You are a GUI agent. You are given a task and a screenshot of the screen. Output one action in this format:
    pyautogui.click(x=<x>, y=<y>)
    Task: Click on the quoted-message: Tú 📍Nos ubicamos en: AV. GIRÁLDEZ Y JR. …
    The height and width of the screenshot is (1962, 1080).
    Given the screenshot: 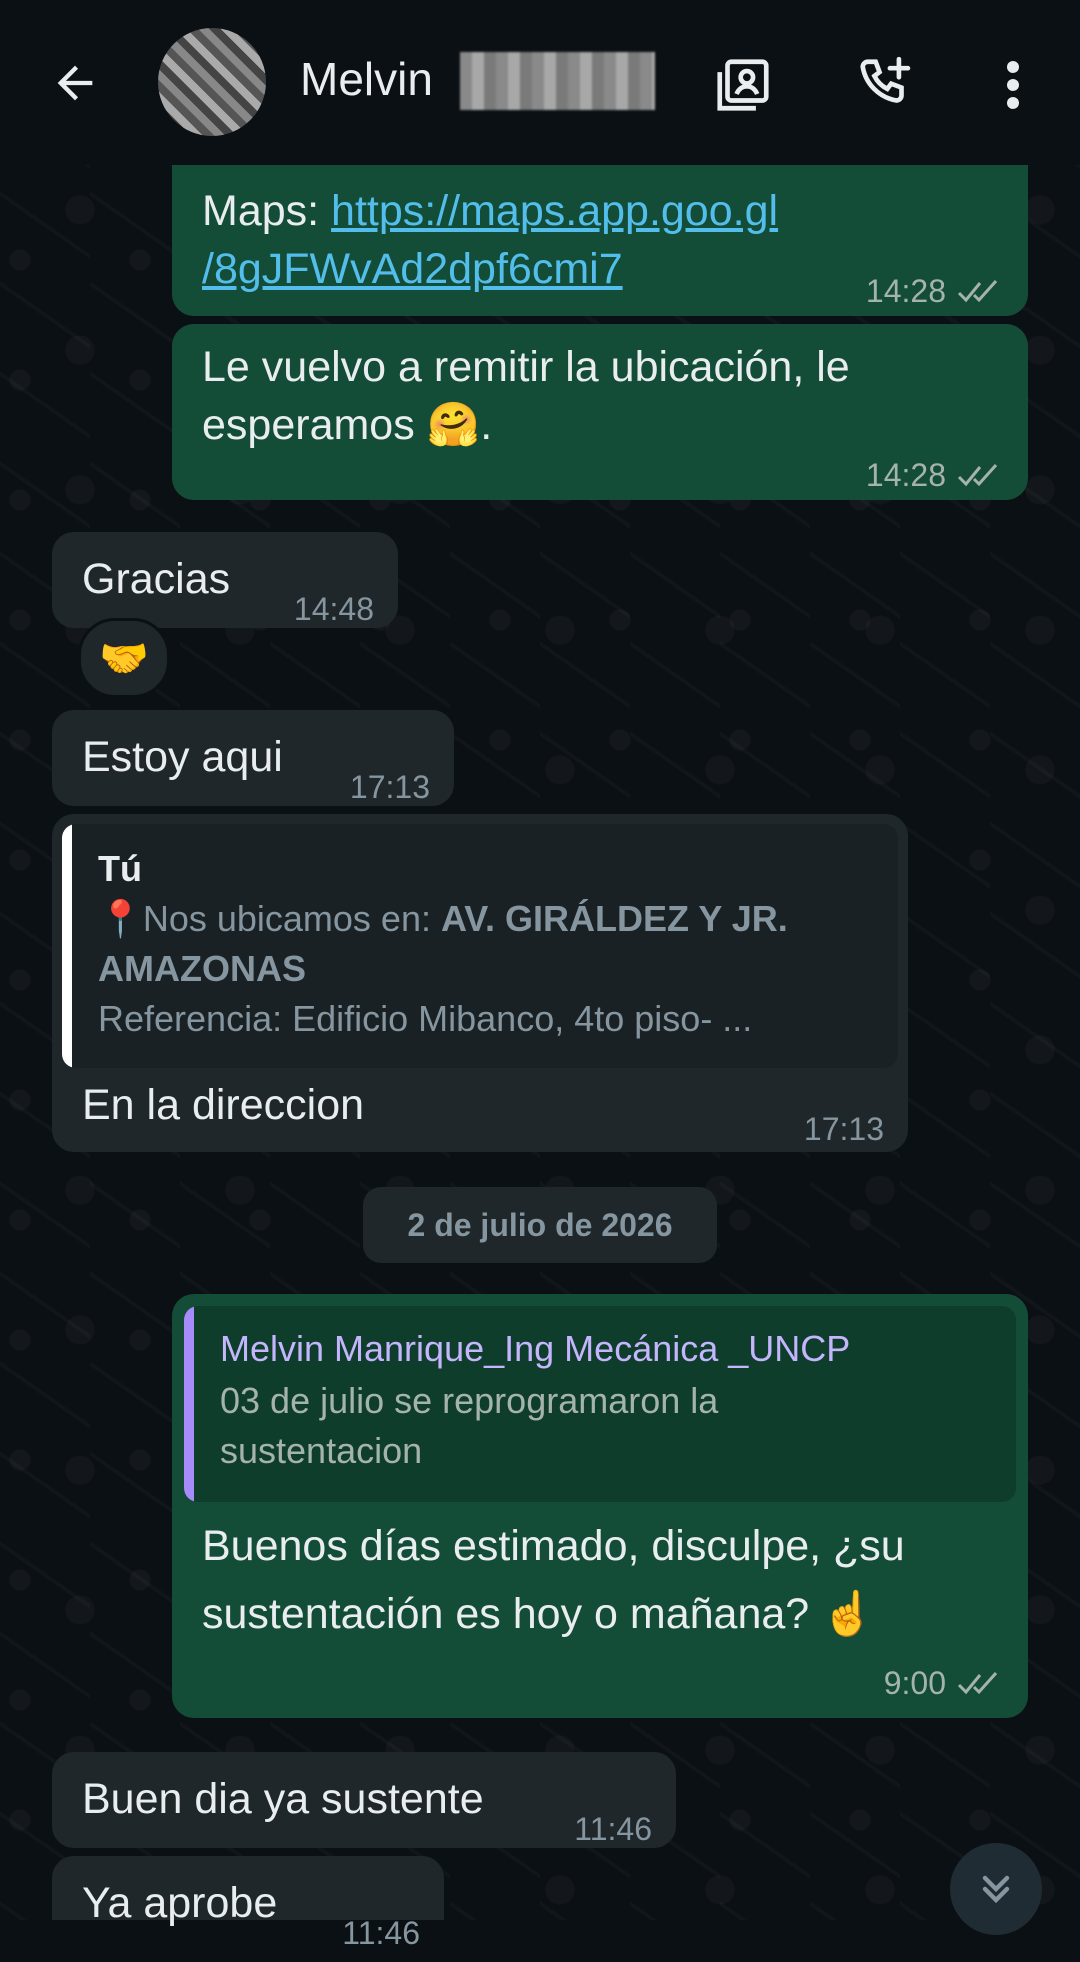 What is the action you would take?
    pyautogui.click(x=480, y=946)
    